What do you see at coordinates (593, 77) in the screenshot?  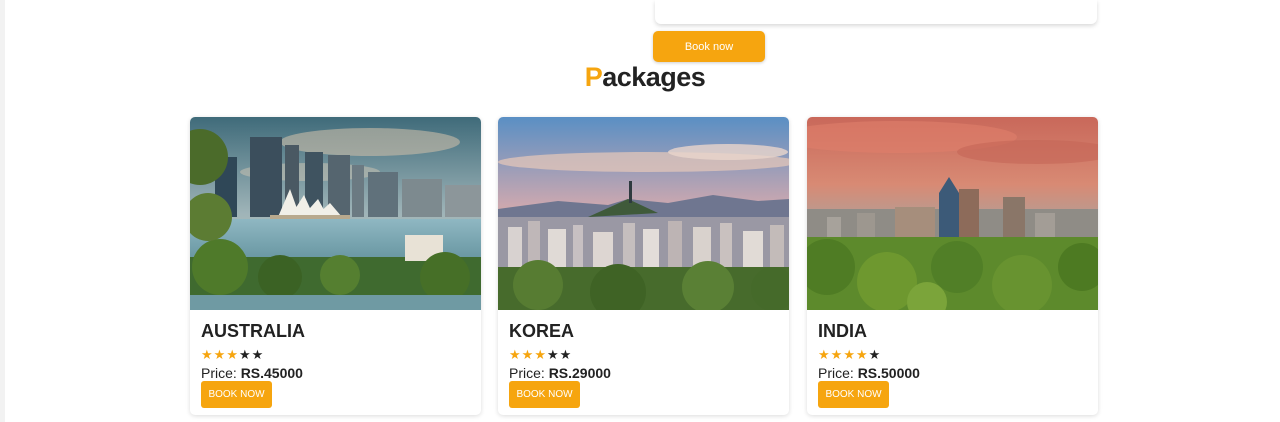 I see `heading-accent-letter: P` at bounding box center [593, 77].